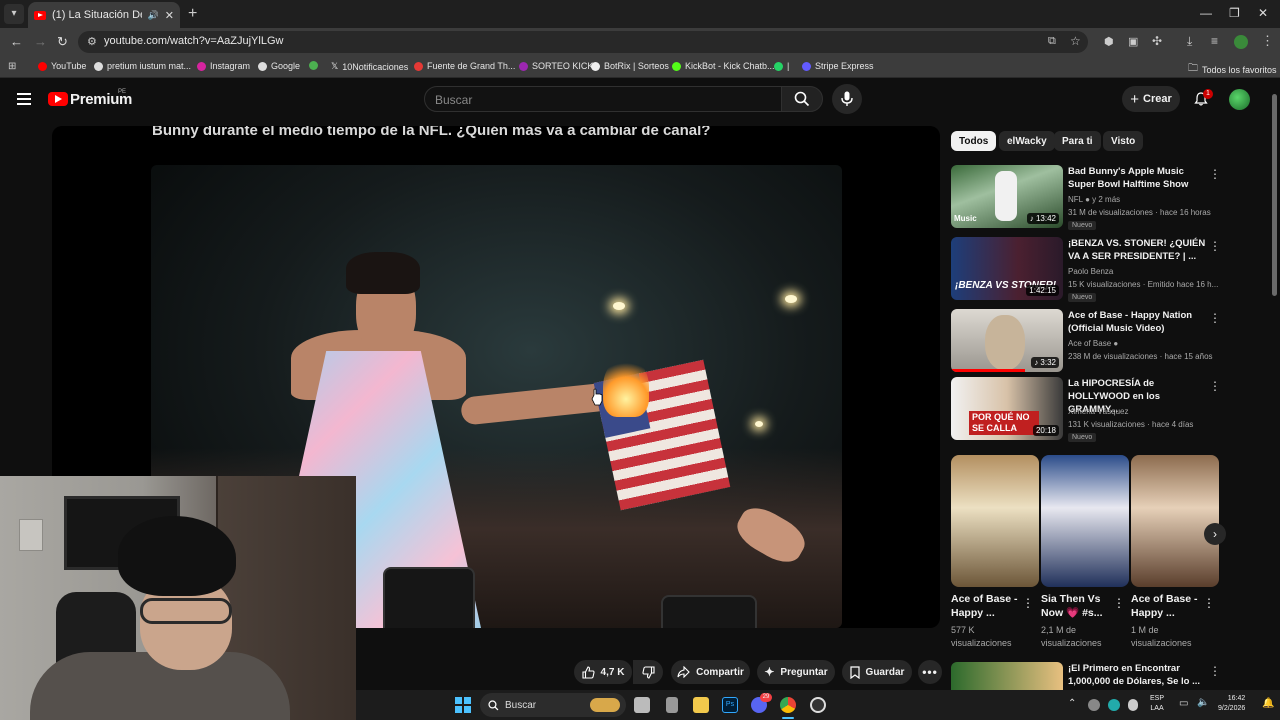 The image size is (1280, 720). Describe the element at coordinates (553, 705) in the screenshot. I see `taskbar-search: Buscar` at that location.